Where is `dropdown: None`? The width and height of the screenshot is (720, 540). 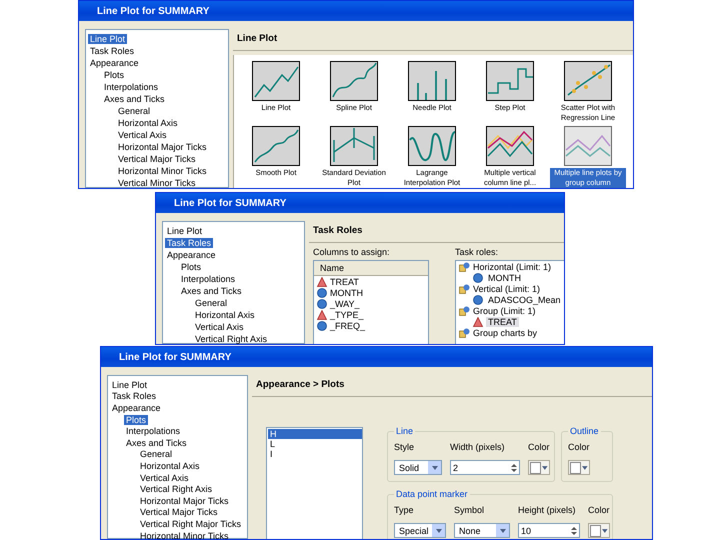 dropdown: None is located at coordinates (482, 530).